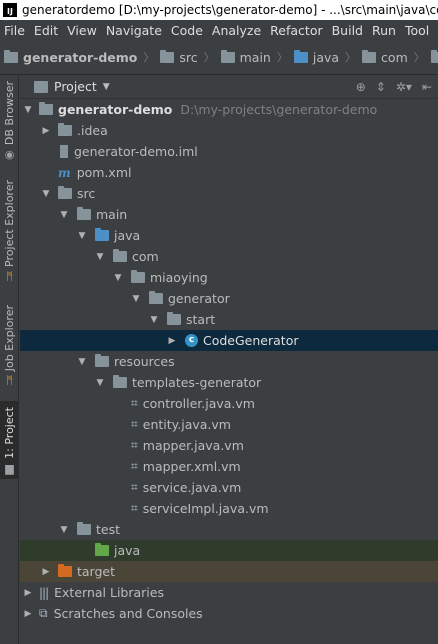 This screenshot has height=644, width=438. Describe the element at coordinates (229, 571) in the screenshot. I see `tree-row: ▶ target` at that location.